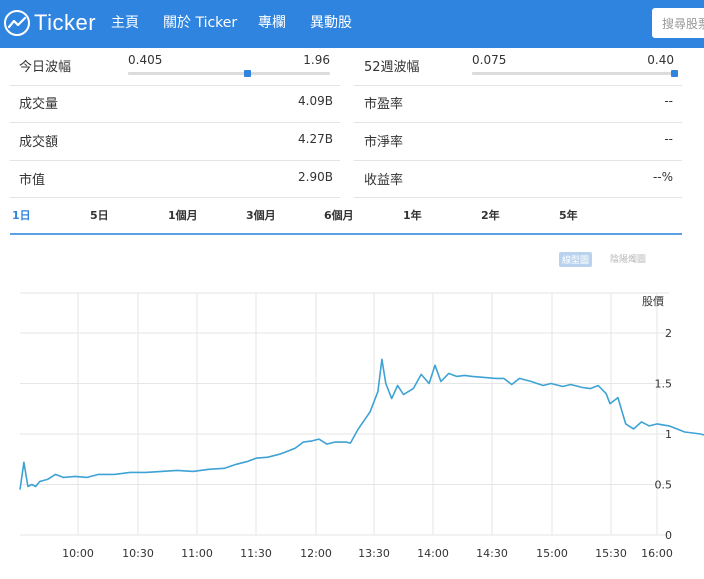 This screenshot has width=704, height=579. Describe the element at coordinates (653, 301) in the screenshot. I see `y-axis-title: 股價` at that location.